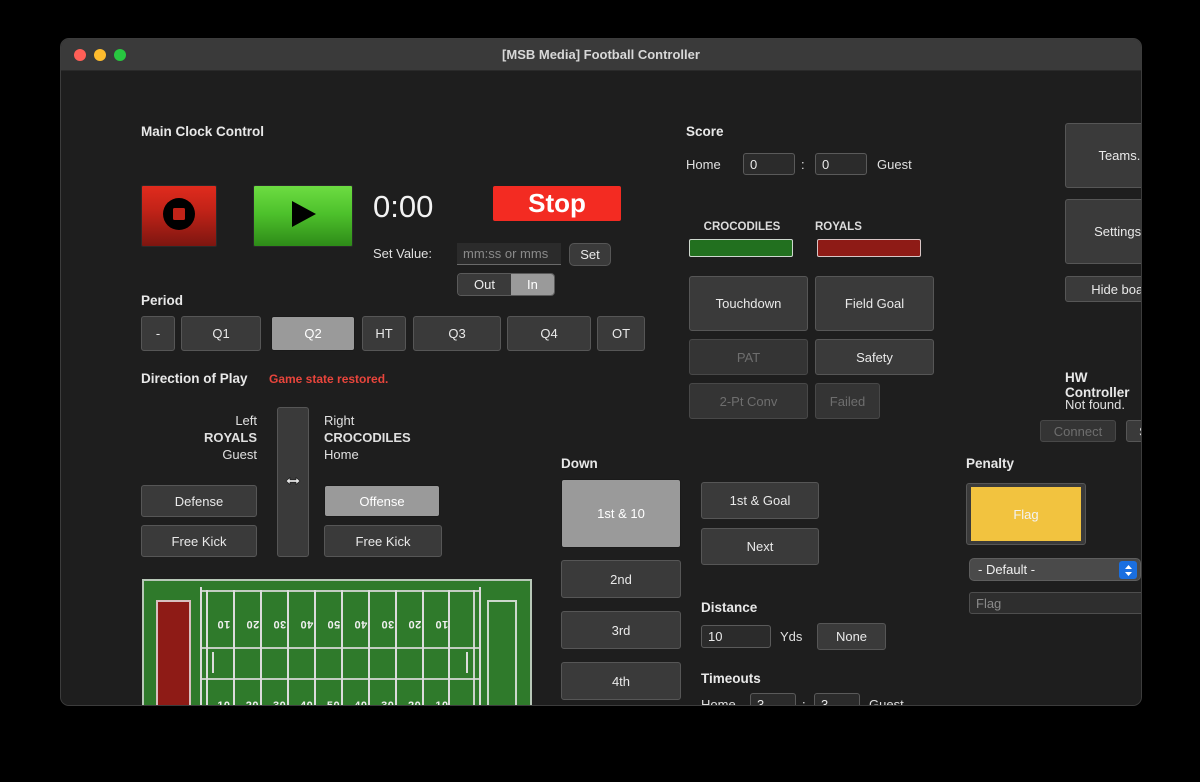 This screenshot has height=782, width=1200. What do you see at coordinates (621, 681) in the screenshot?
I see `down-button-4th: 4th` at bounding box center [621, 681].